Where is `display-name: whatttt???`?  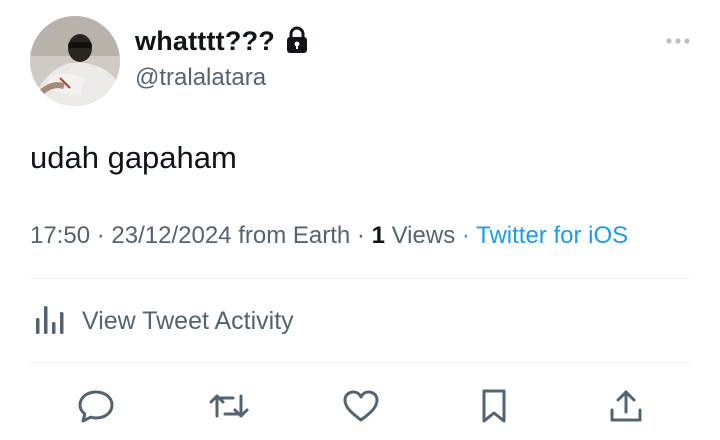
display-name: whatttt??? is located at coordinates (222, 41).